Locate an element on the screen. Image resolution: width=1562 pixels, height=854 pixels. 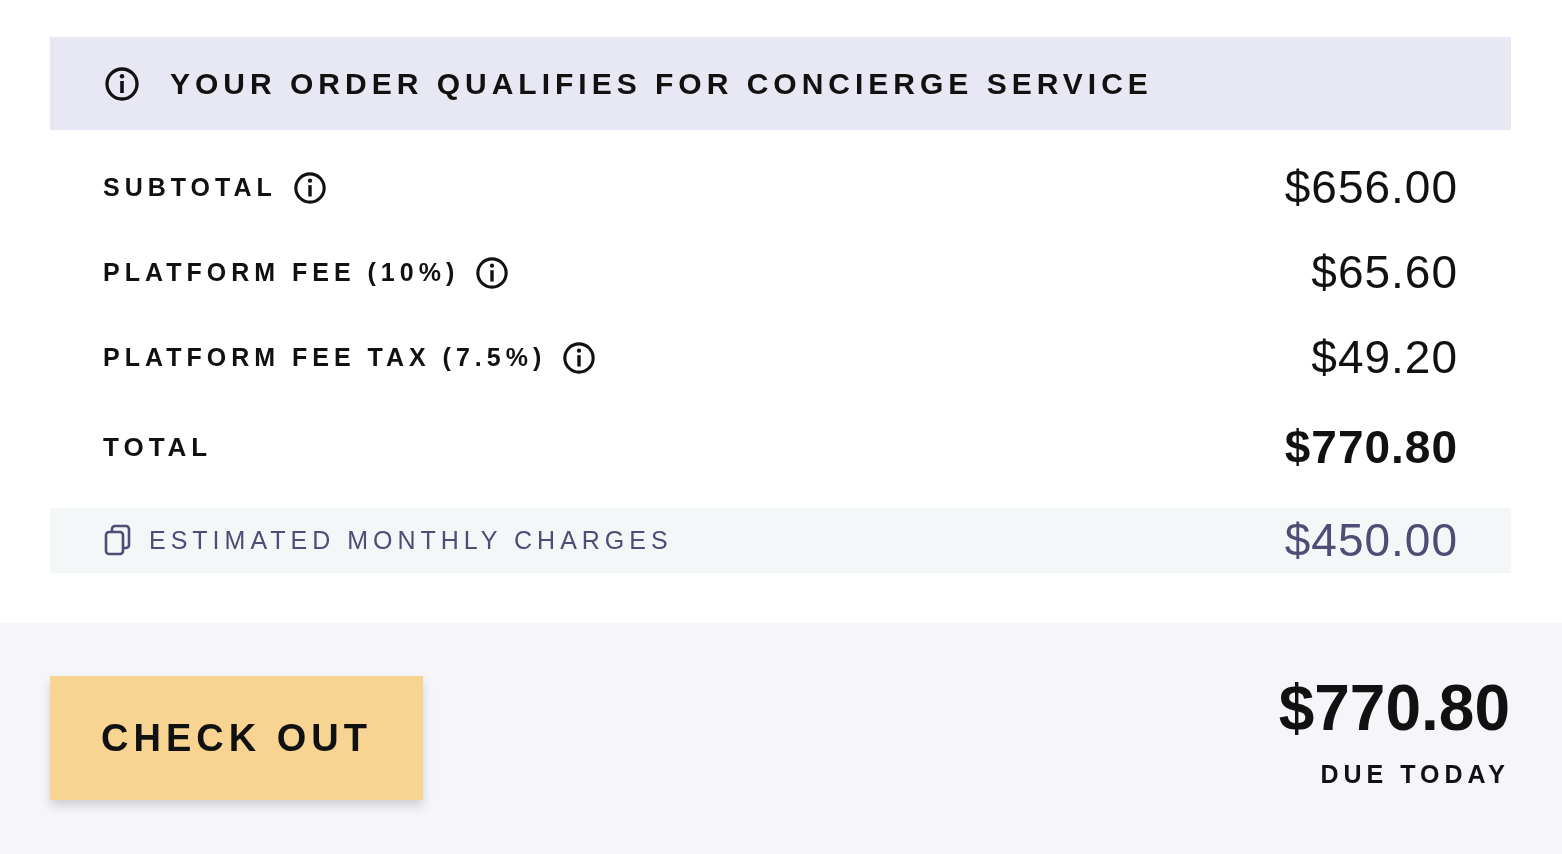
line-label: TOTAL is located at coordinates (158, 447).